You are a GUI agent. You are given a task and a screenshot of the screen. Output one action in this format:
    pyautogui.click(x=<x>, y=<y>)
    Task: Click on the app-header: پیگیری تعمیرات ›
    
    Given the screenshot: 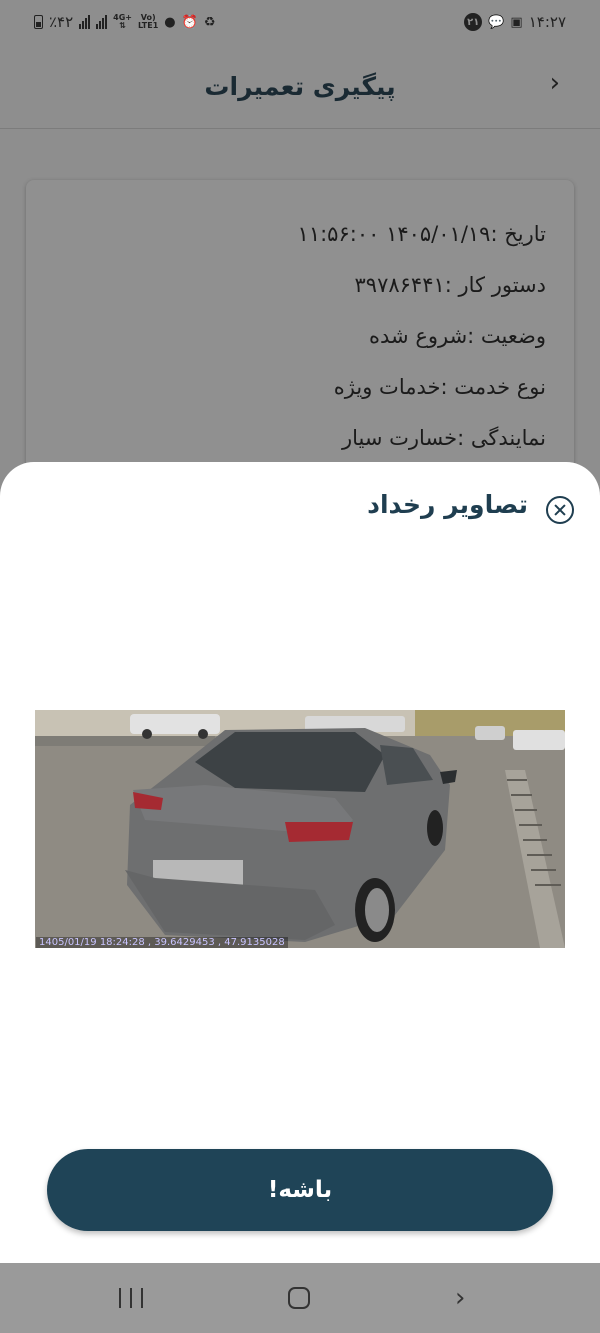 What is the action you would take?
    pyautogui.click(x=300, y=86)
    